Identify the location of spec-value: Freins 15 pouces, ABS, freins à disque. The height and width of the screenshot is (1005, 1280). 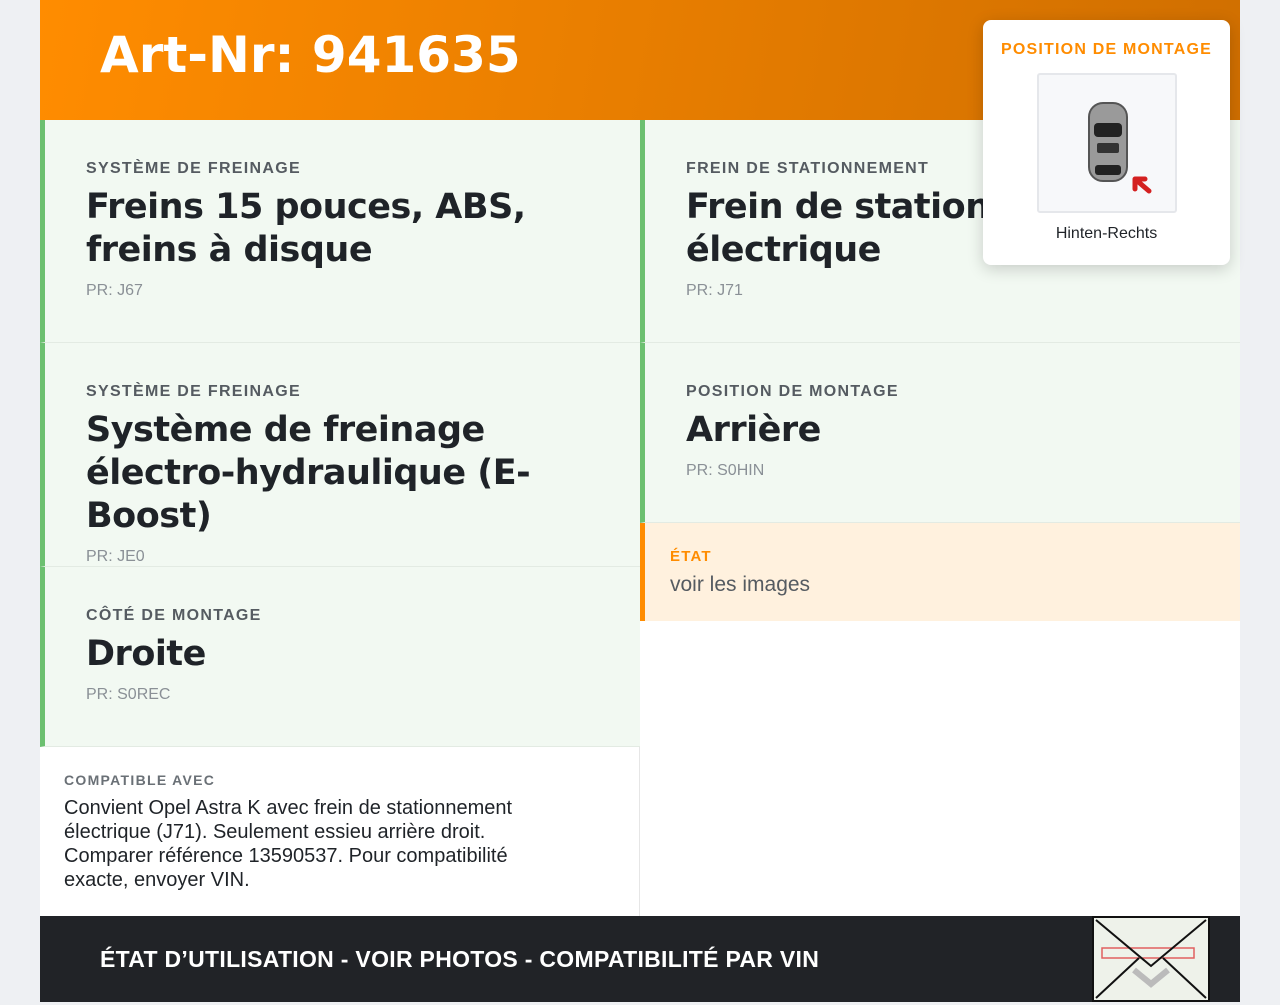
(306, 228).